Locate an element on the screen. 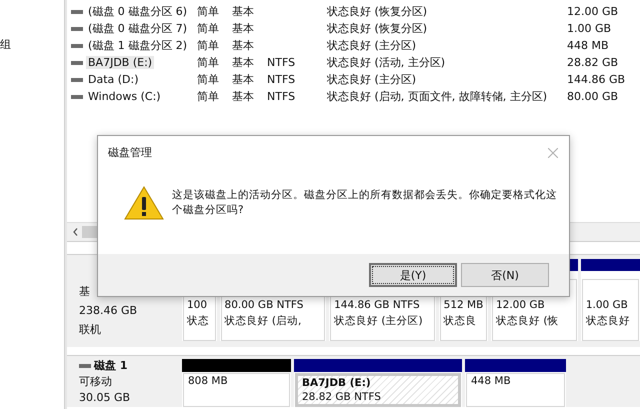  table-cell-text: 状态良好 (活动, 主分区) is located at coordinates (386, 62).